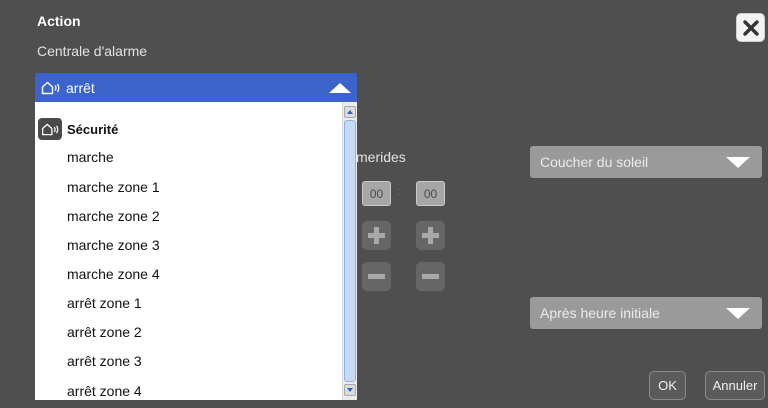 The image size is (768, 408). I want to click on offset-select-label: Après heure initiale, so click(600, 313).